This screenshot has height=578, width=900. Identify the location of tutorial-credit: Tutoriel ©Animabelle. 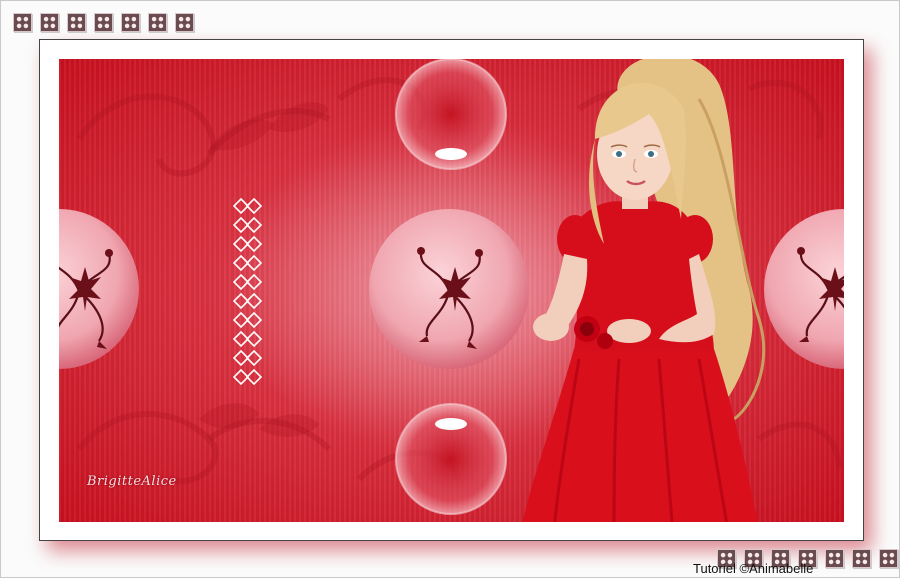
(753, 568).